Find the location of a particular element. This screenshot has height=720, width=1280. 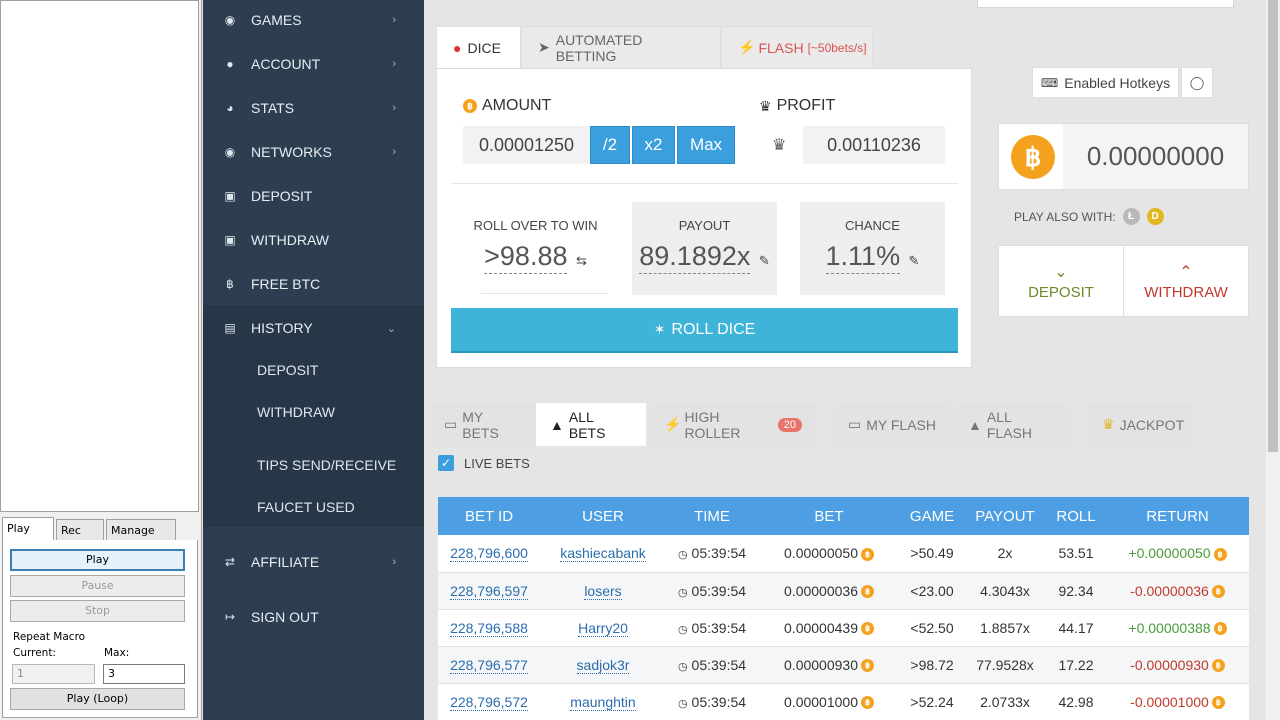

macro-tabs: Play Rec Manage is located at coordinates (100, 529).